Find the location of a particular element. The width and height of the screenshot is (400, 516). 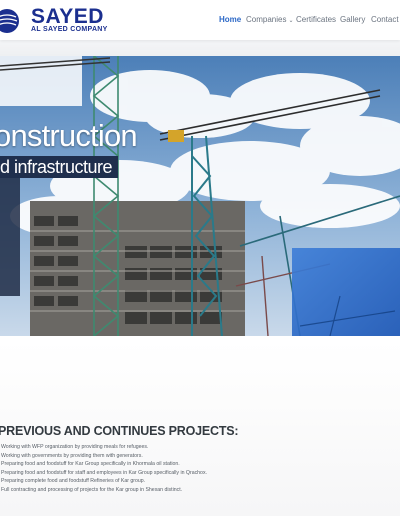

nav-contact-label: Contact us is located at coordinates (385, 19).